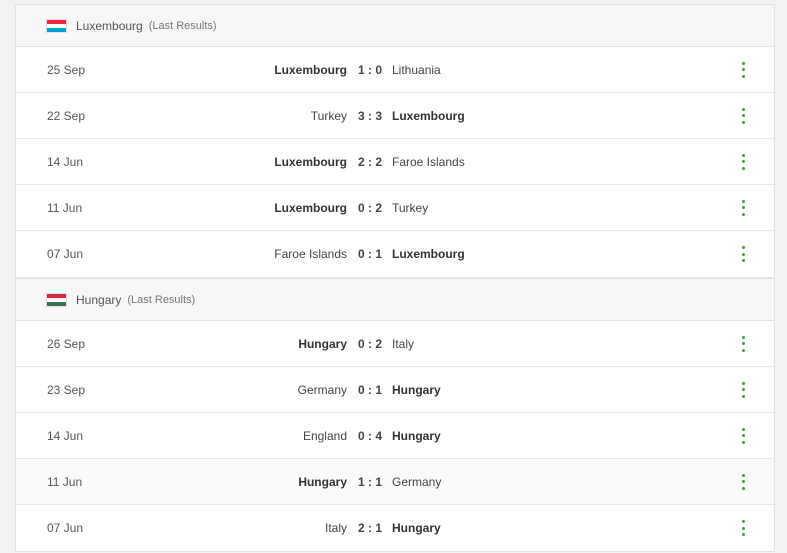 The height and width of the screenshot is (553, 787). Describe the element at coordinates (66, 115) in the screenshot. I see `match-date: 22 Sep` at that location.